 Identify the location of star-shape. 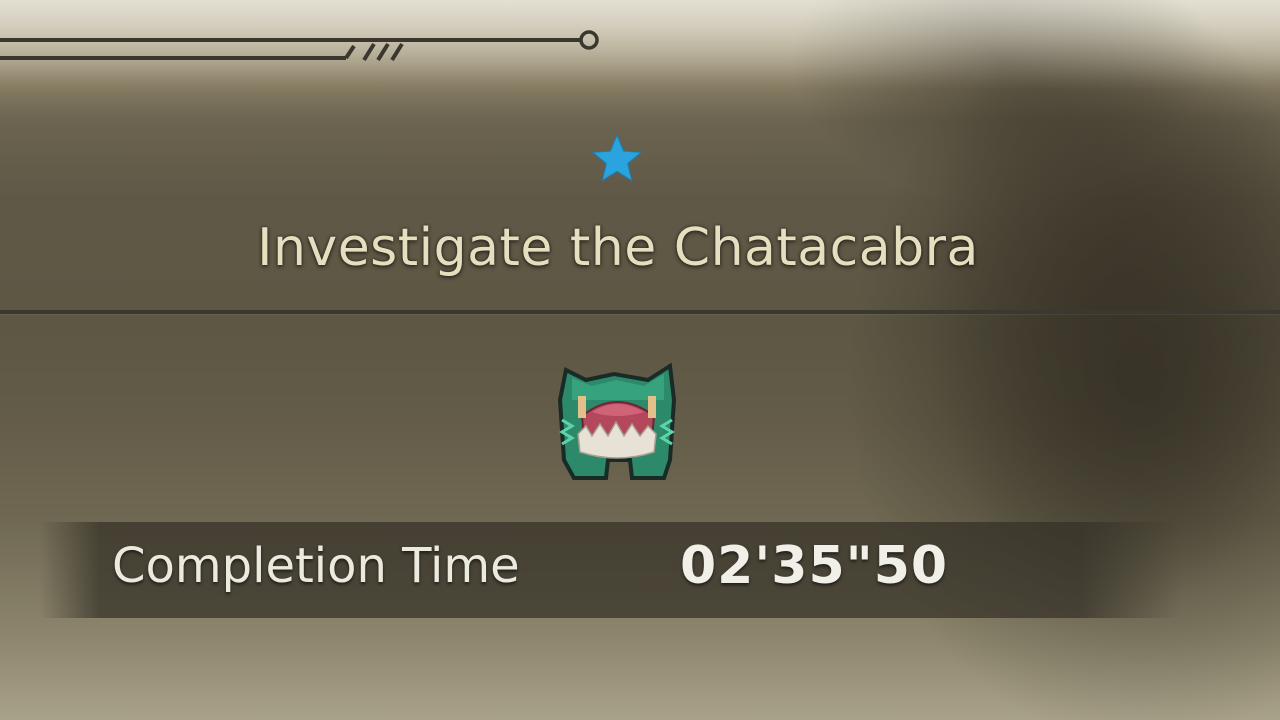
(617, 157).